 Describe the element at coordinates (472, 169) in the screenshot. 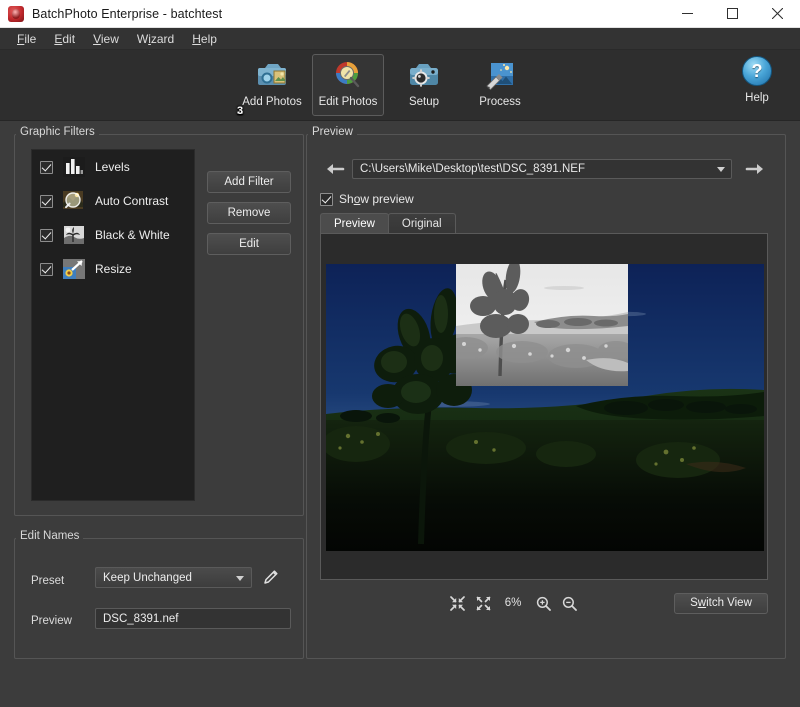

I see `image-path-value: C:\Users\Mike\Desktop\test\DSC_8391.NEF` at that location.